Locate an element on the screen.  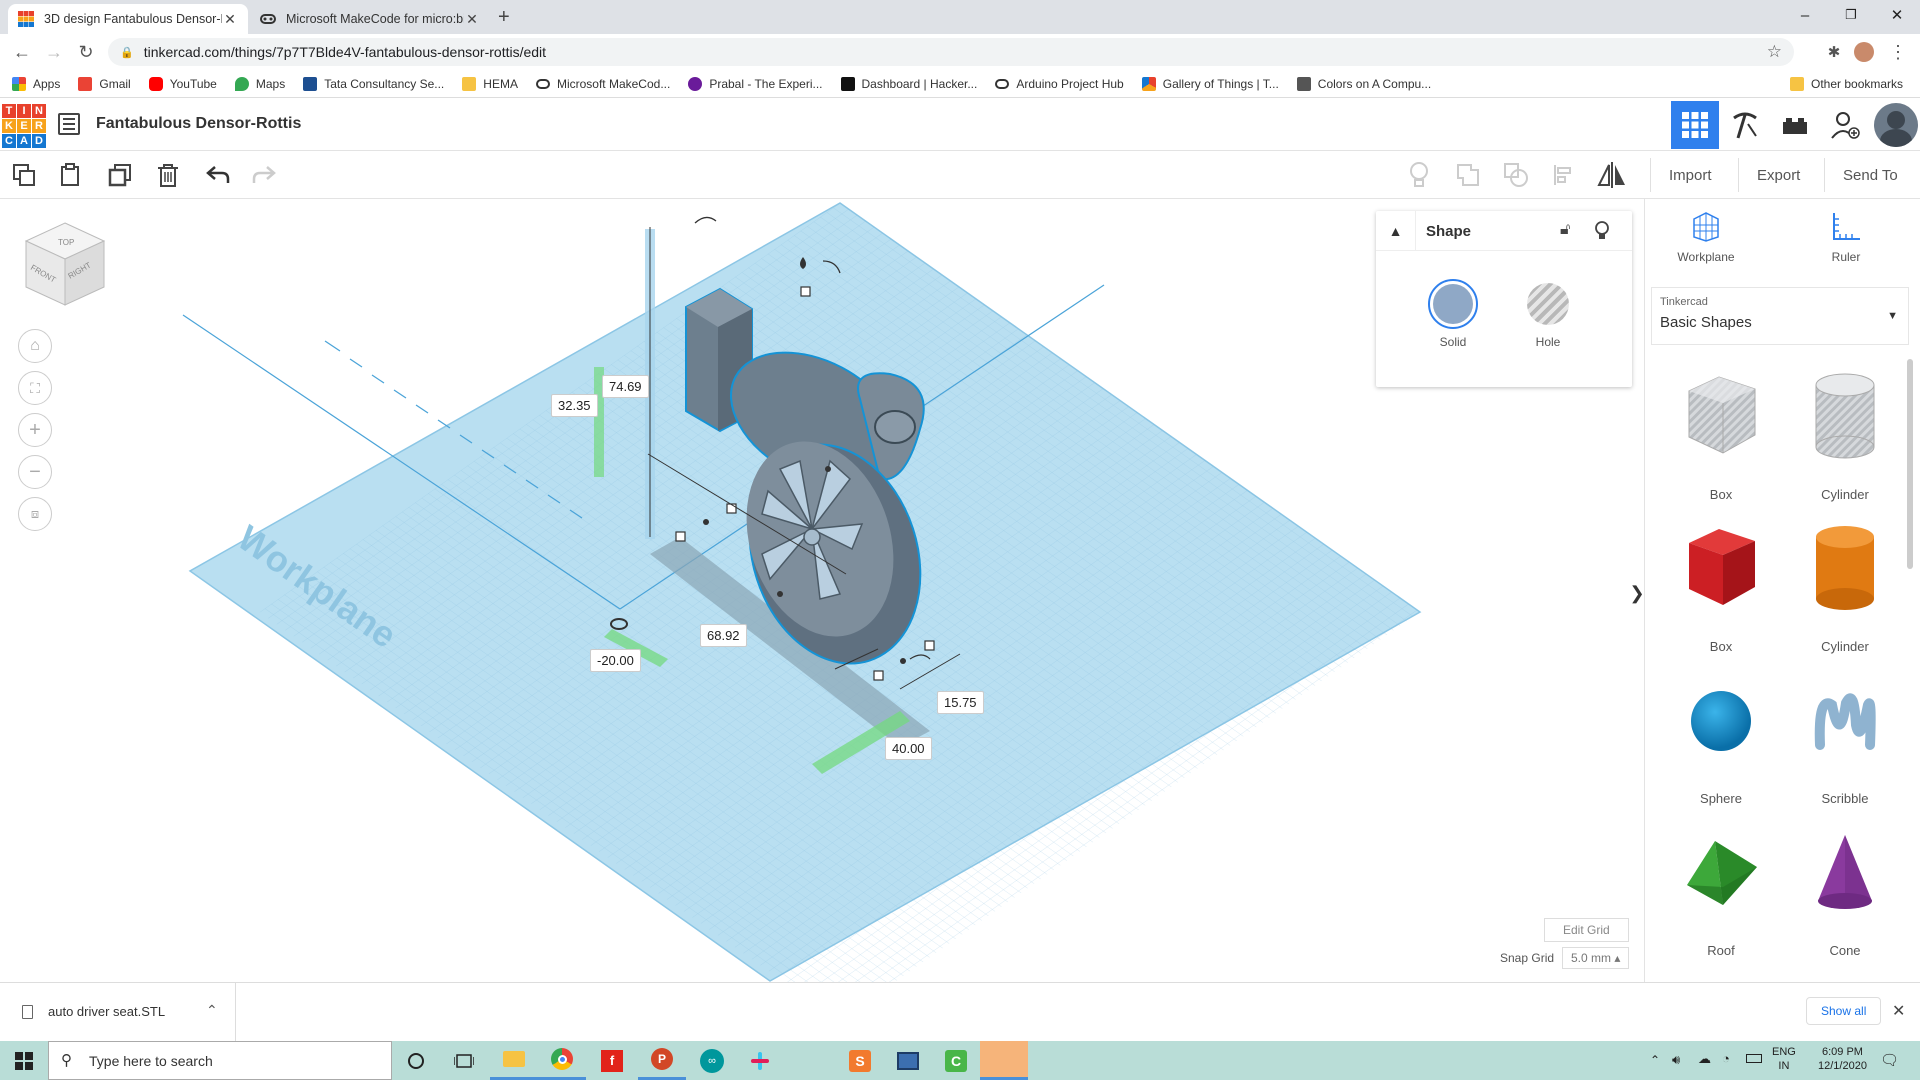
powerpoint-icon: P is located at coordinates (662, 1060).